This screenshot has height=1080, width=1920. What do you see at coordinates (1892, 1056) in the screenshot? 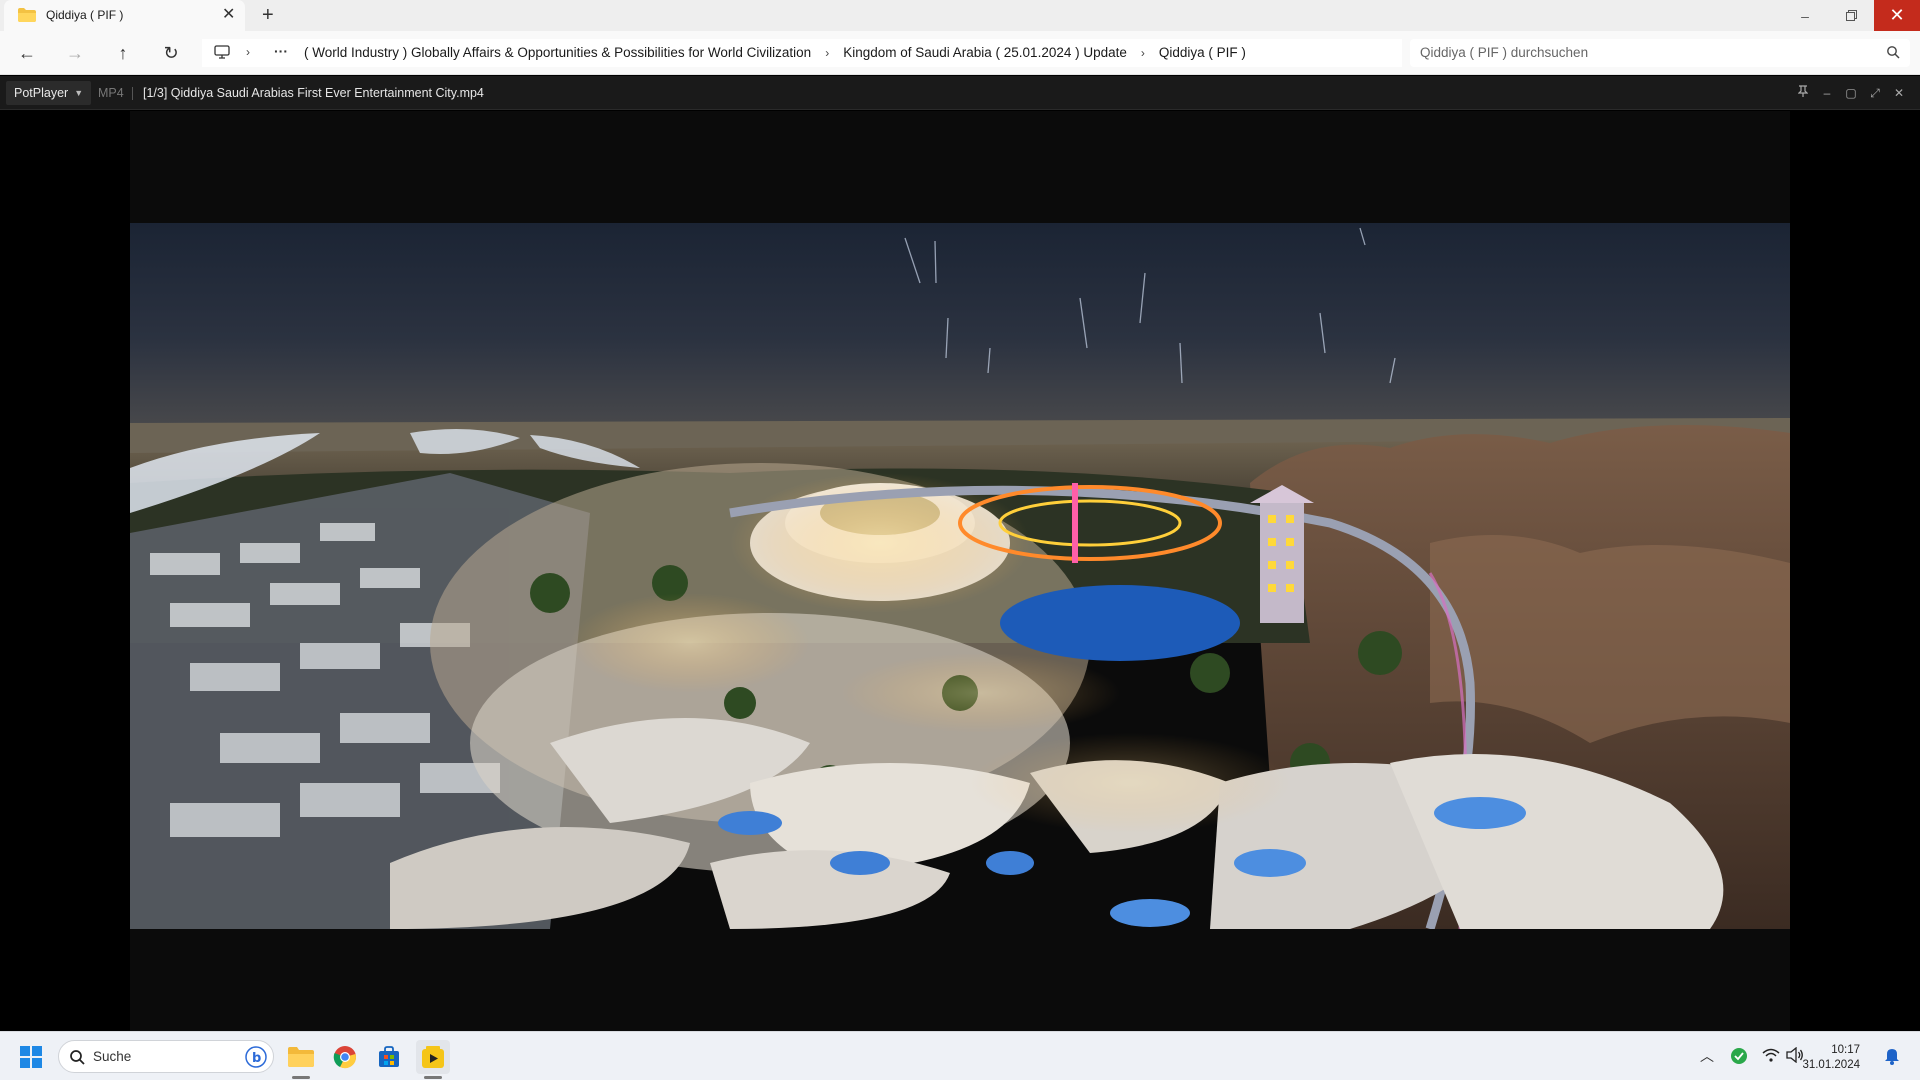
I see `notification-bell-icon` at bounding box center [1892, 1056].